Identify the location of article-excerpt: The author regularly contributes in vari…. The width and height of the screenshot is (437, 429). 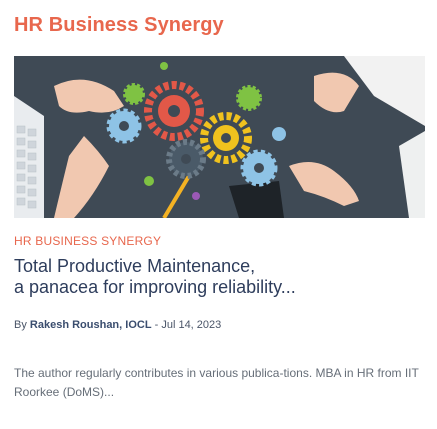
(216, 382).